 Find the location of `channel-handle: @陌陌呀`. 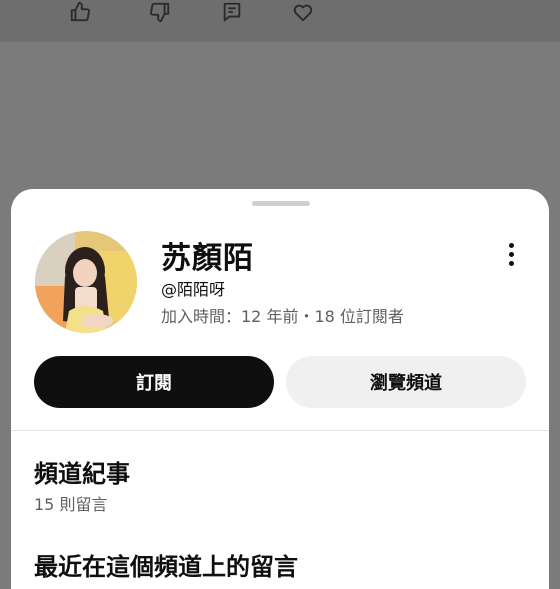

channel-handle: @陌陌呀 is located at coordinates (193, 289).